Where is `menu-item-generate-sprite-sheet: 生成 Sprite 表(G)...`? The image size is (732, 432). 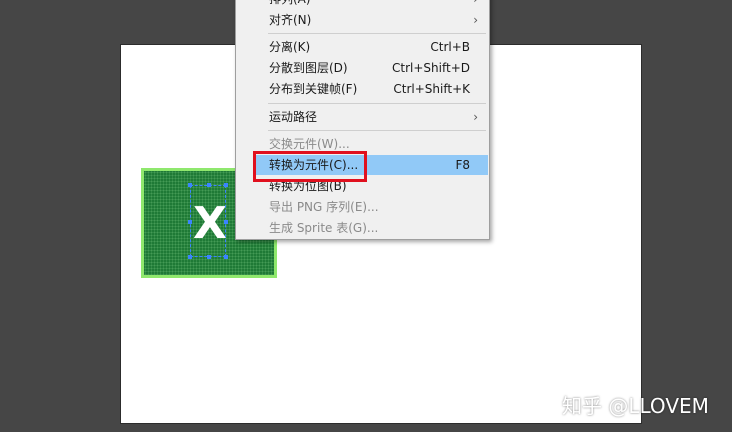
menu-item-generate-sprite-sheet: 生成 Sprite 表(G)... is located at coordinates (371, 228).